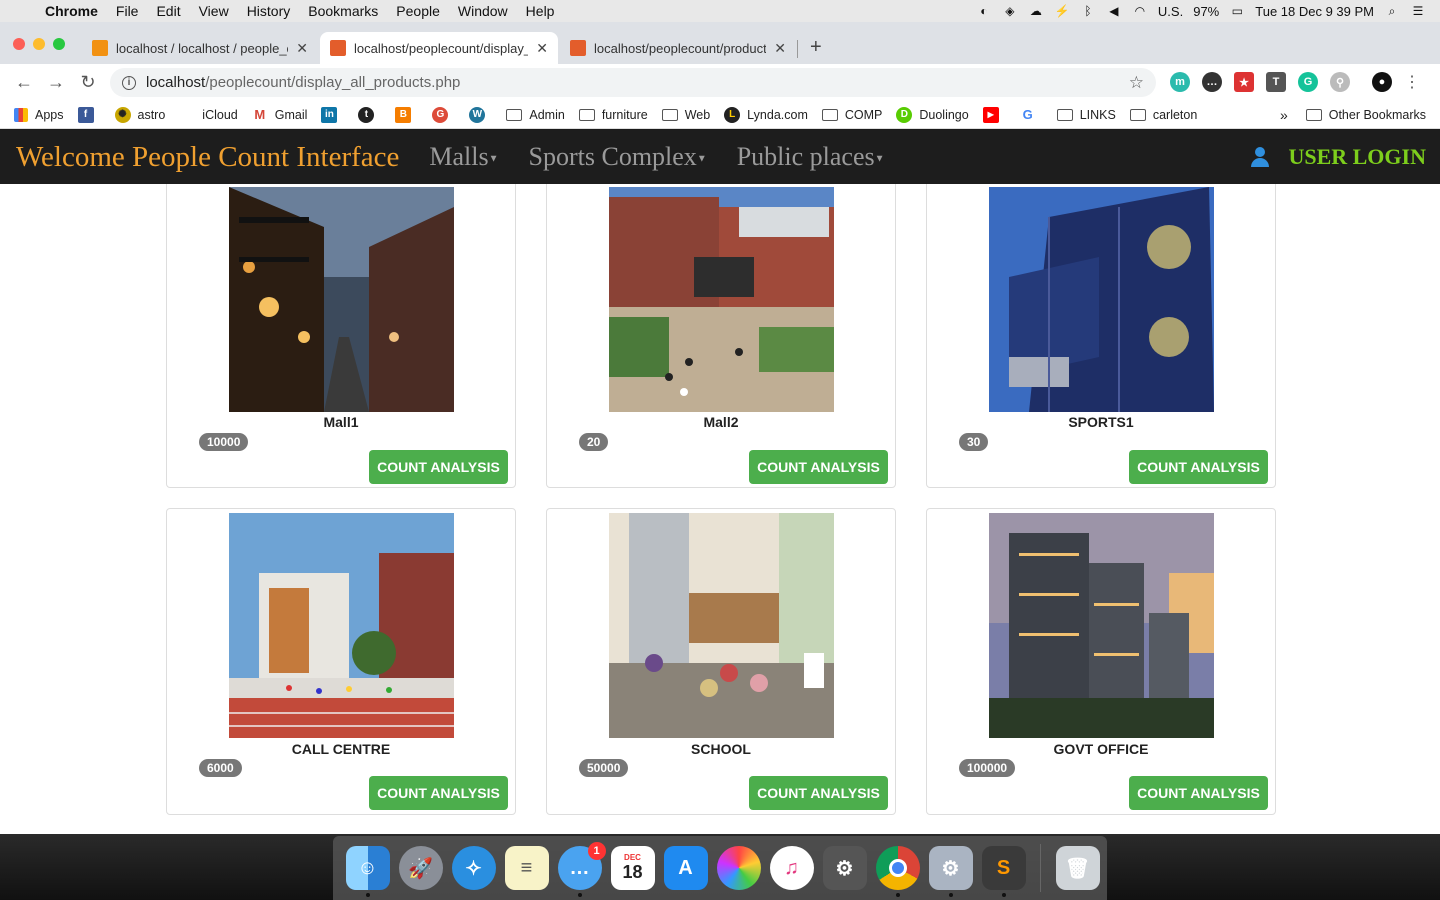 The height and width of the screenshot is (900, 1440). Describe the element at coordinates (89, 114) in the screenshot. I see `bookmark-facebook: f` at that location.